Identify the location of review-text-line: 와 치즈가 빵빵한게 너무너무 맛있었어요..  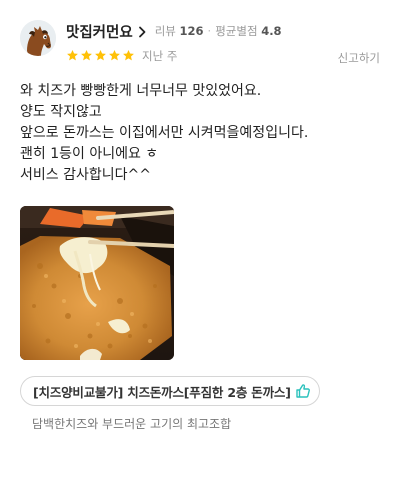
(141, 91).